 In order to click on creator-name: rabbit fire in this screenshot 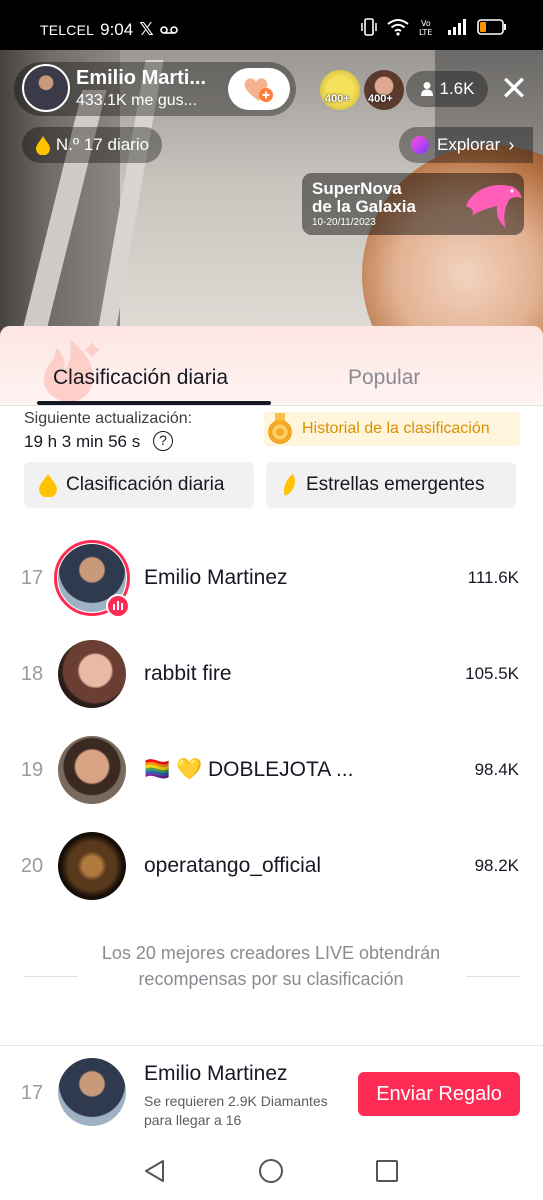, I will do `click(188, 673)`.